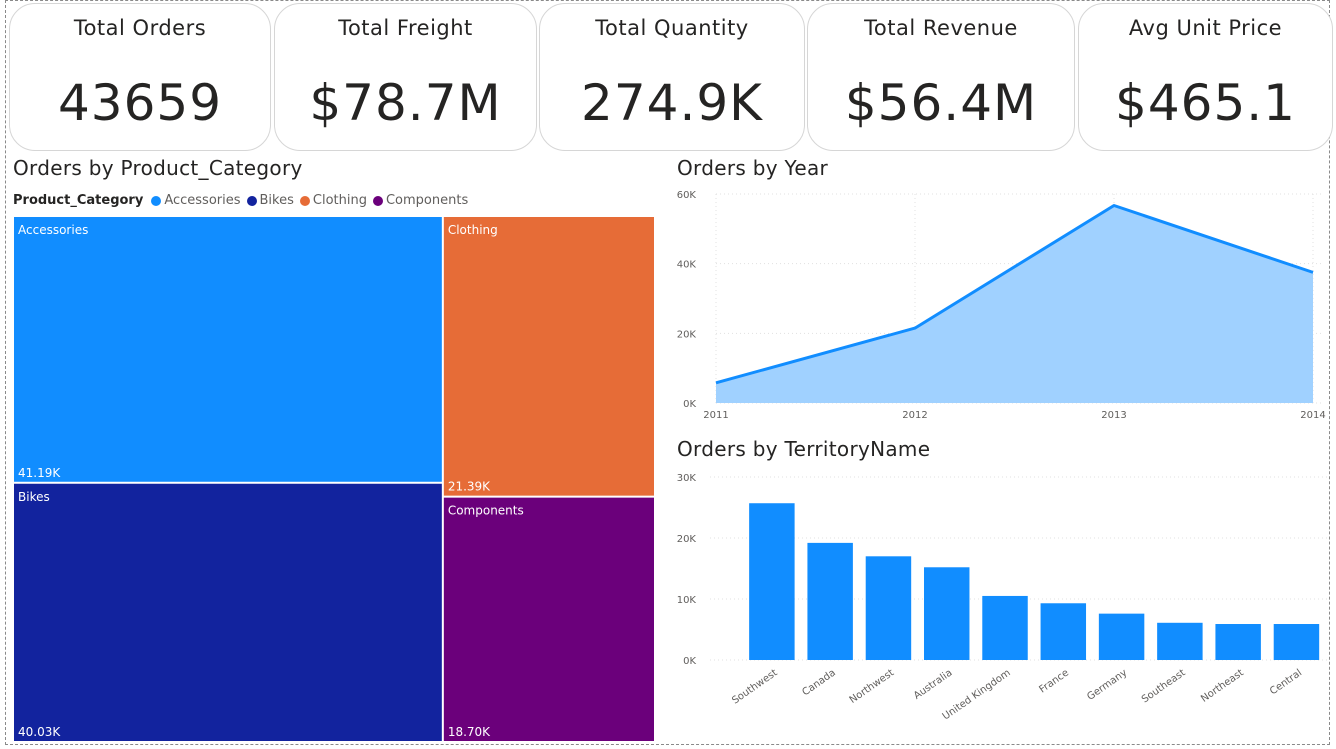  I want to click on treemap-value-label: 41.19K, so click(39, 473).